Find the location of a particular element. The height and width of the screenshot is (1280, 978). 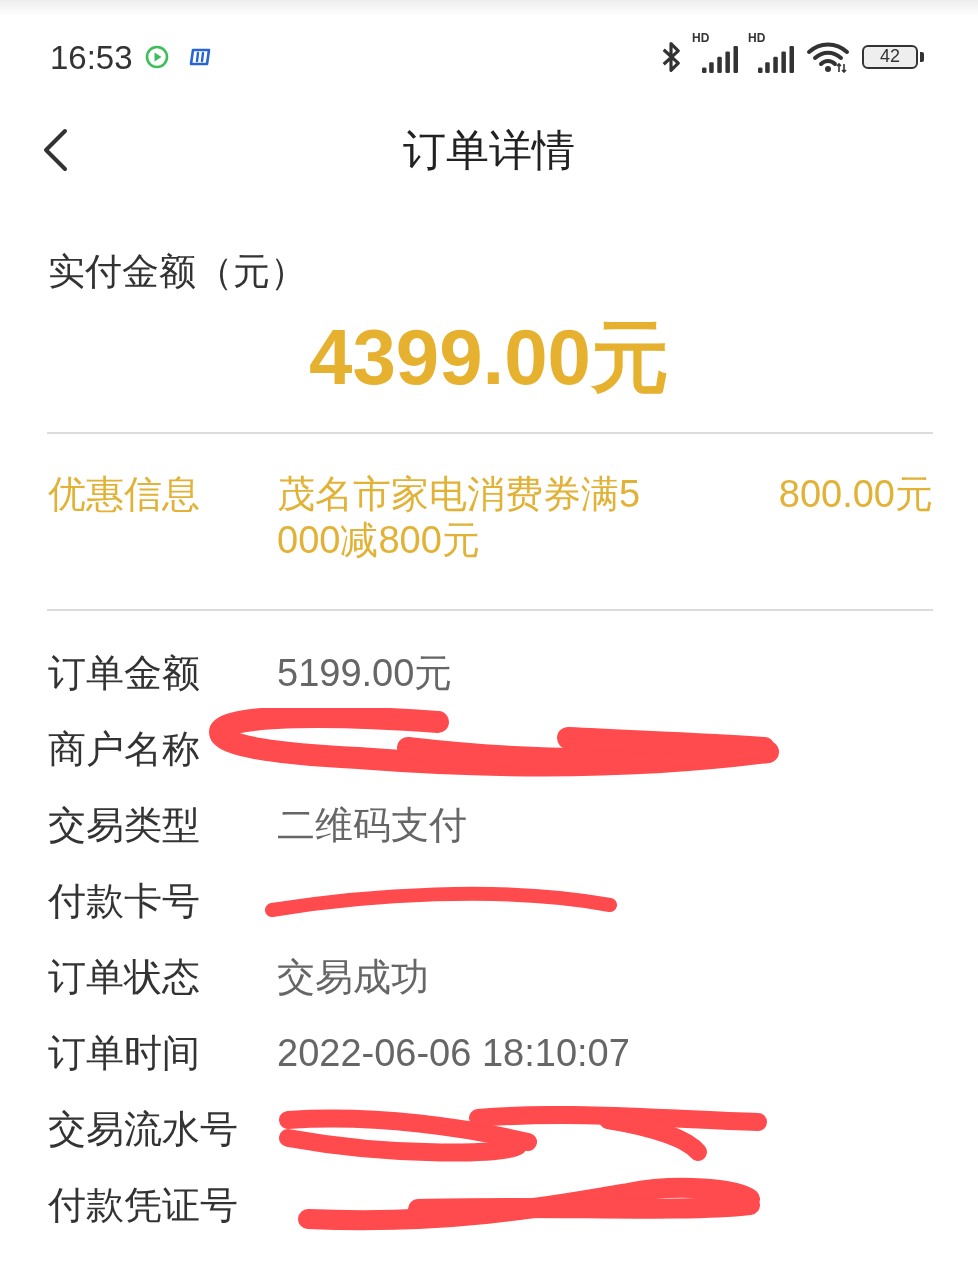

field-label: 订单状态 is located at coordinates (124, 977).